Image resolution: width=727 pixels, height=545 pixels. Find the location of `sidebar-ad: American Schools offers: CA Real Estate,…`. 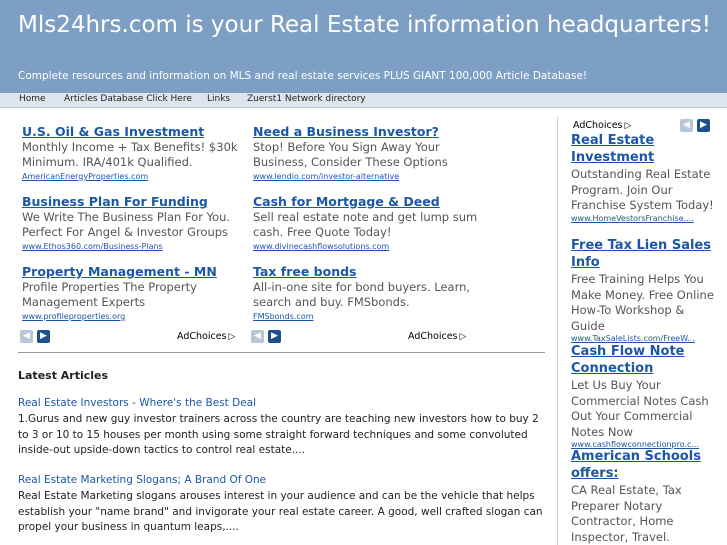

sidebar-ad: American Schools offers: CA Real Estate,… is located at coordinates (646, 497).